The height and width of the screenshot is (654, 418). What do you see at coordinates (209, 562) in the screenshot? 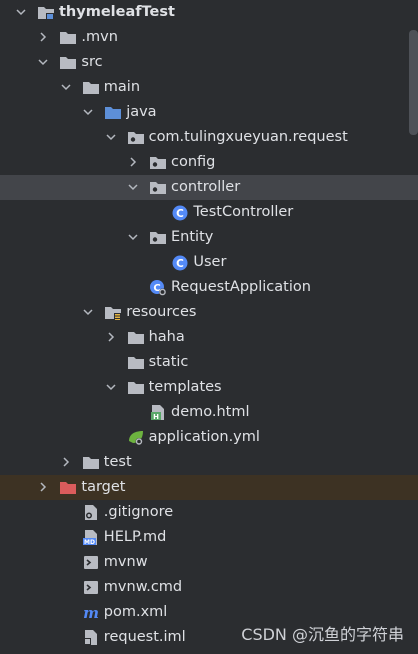
I see `tree-node-mvnw: mvnw` at bounding box center [209, 562].